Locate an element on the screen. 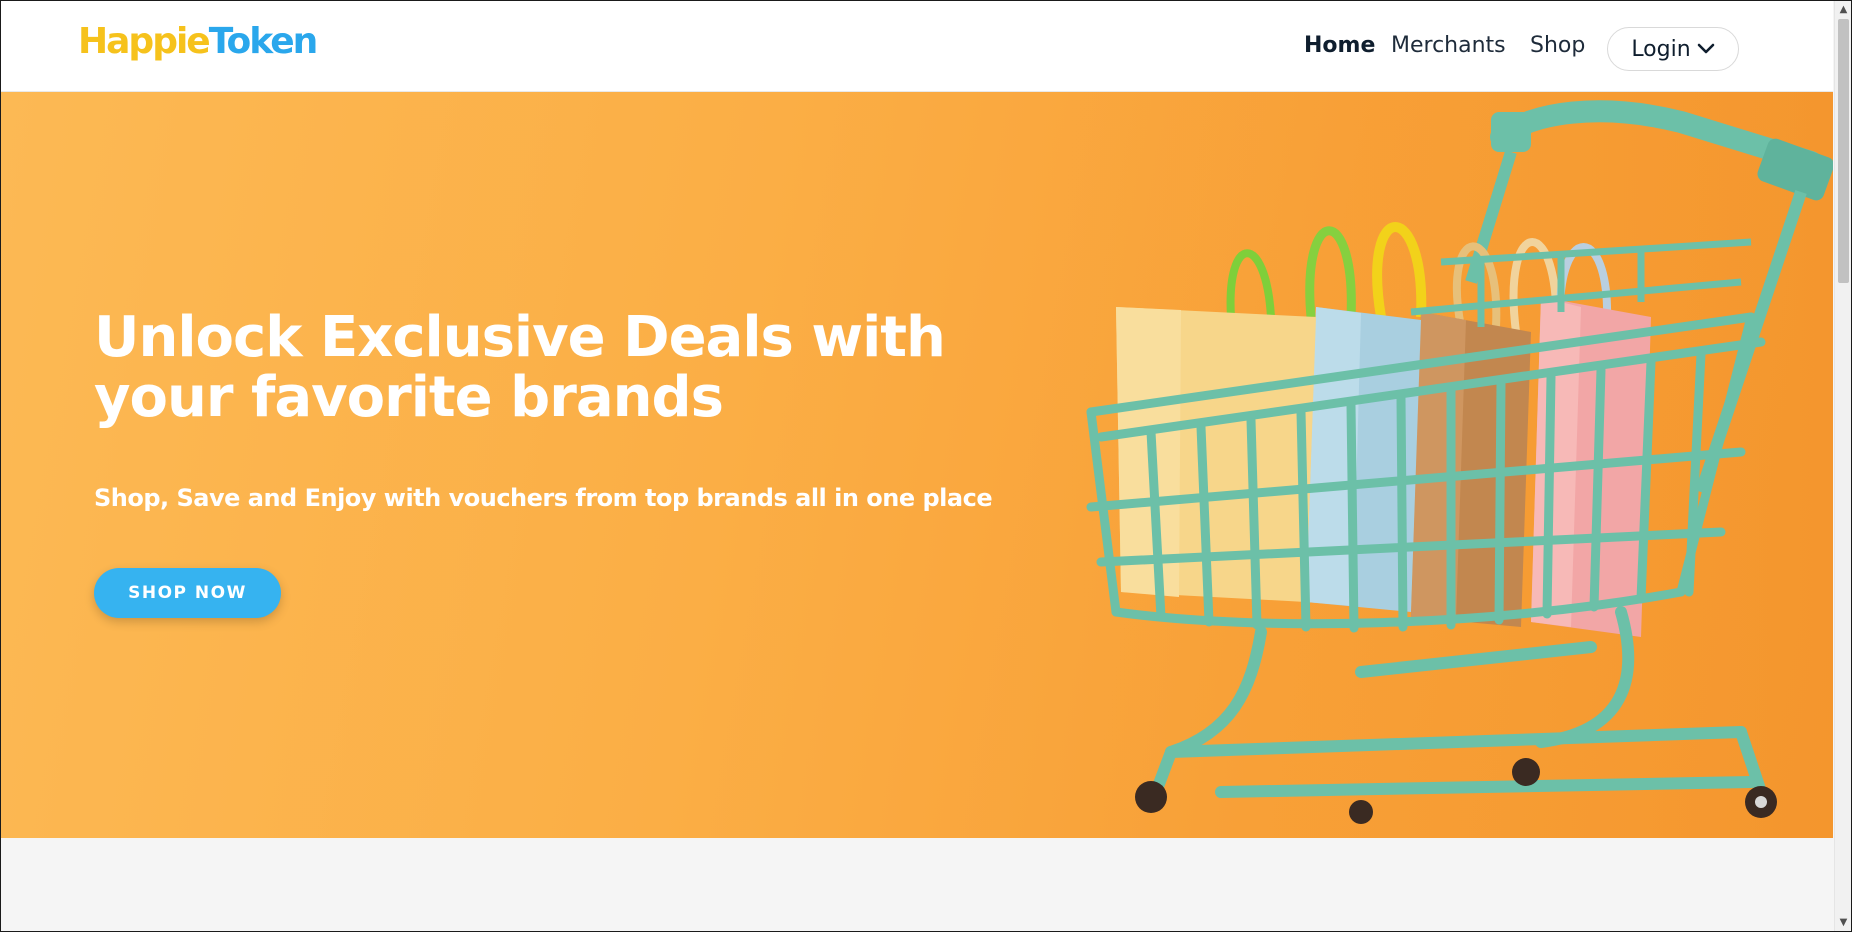 The image size is (1852, 932). nav-shop-link: Shop is located at coordinates (1557, 45).